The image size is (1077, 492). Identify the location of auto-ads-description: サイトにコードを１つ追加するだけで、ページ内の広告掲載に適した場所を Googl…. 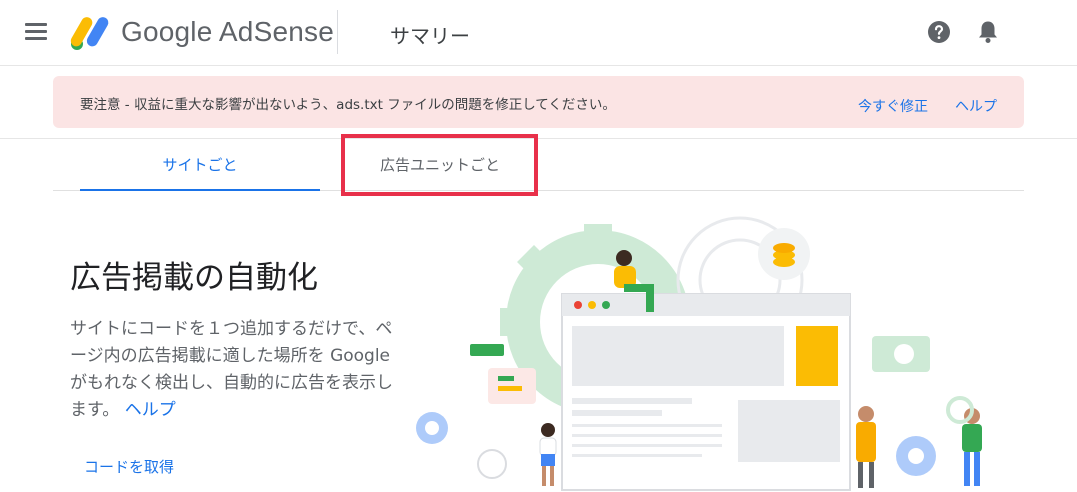
(235, 370).